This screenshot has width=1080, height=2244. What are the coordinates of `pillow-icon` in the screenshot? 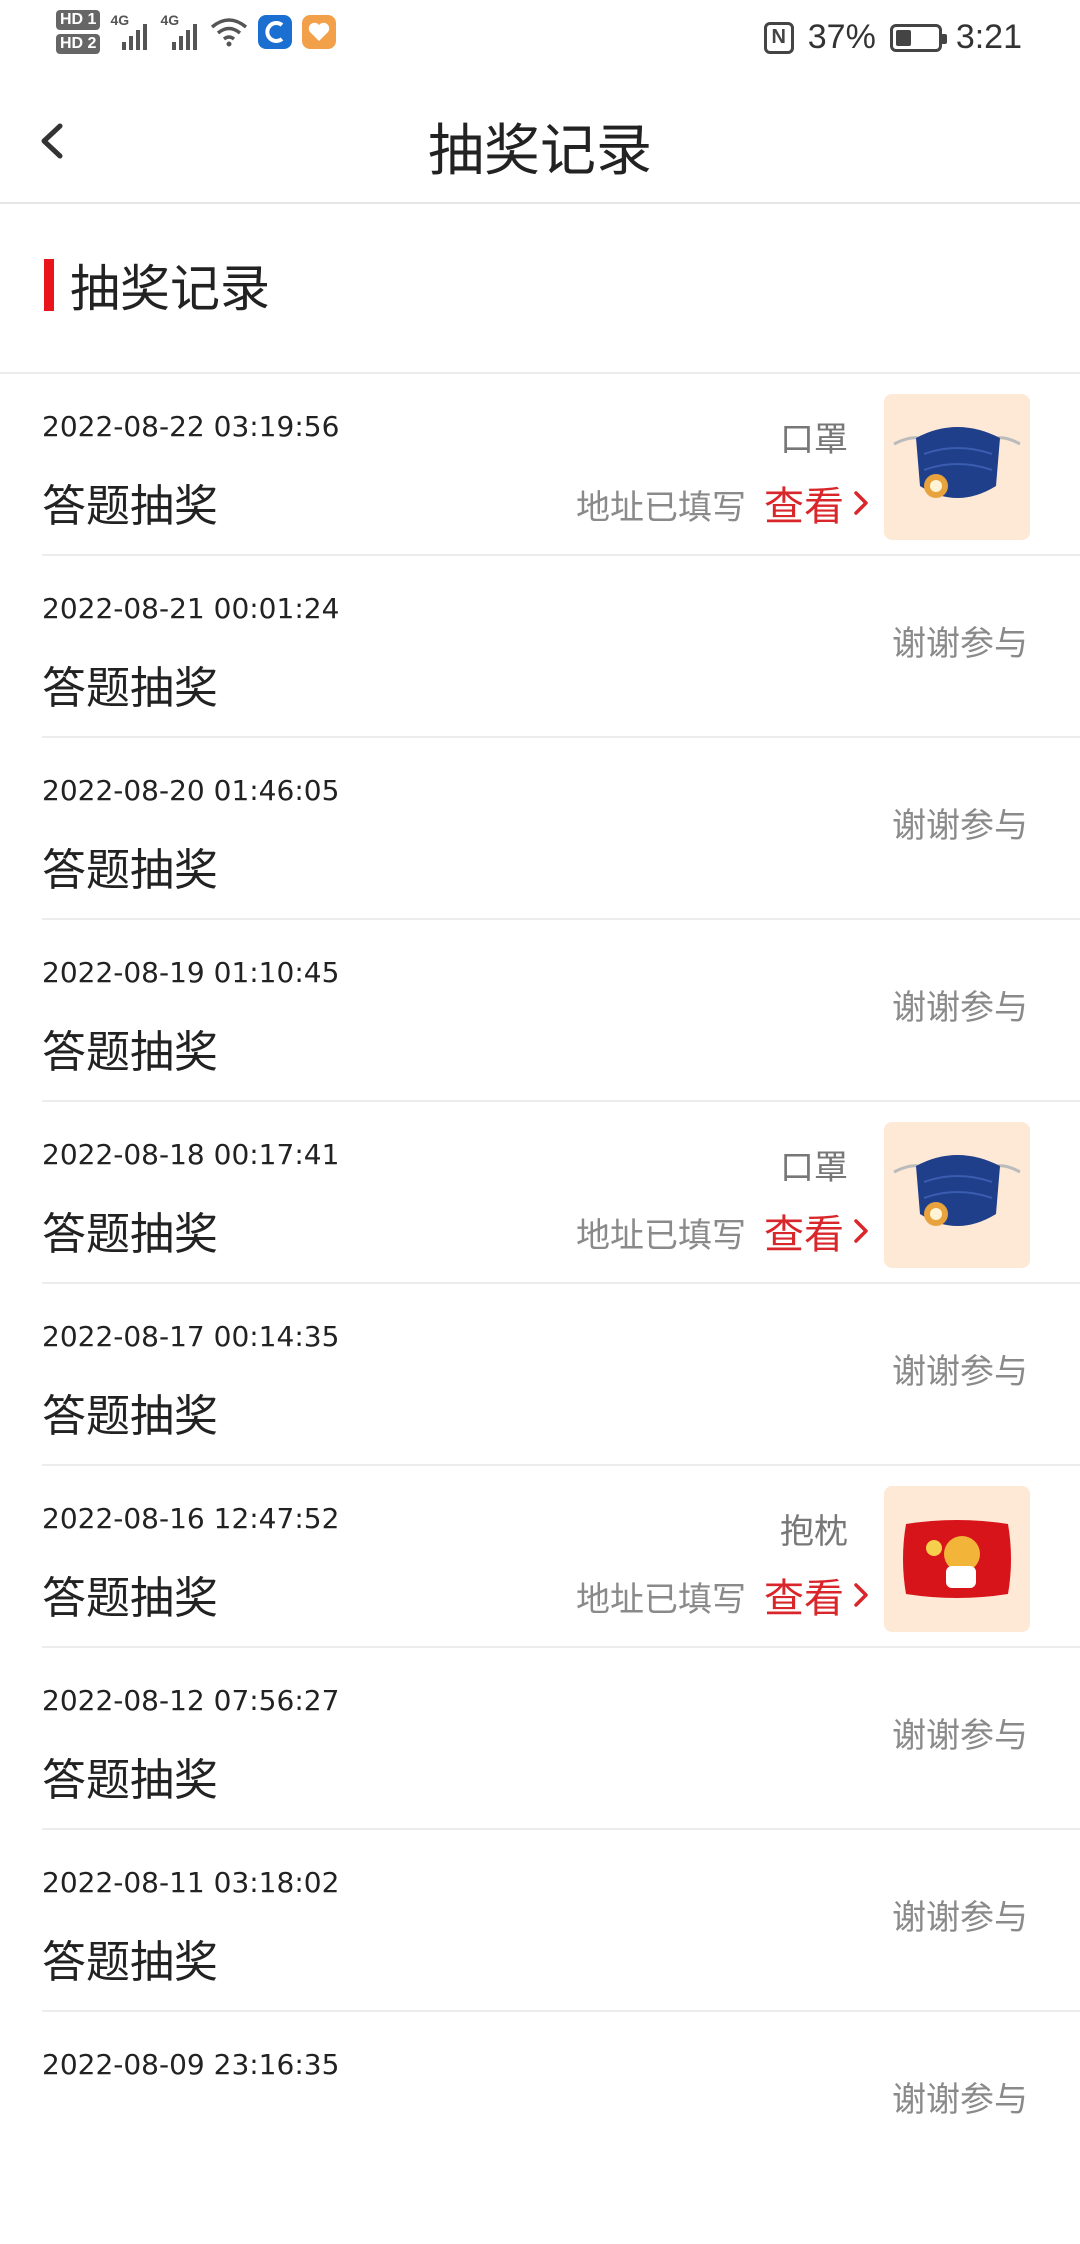 It's located at (957, 1559).